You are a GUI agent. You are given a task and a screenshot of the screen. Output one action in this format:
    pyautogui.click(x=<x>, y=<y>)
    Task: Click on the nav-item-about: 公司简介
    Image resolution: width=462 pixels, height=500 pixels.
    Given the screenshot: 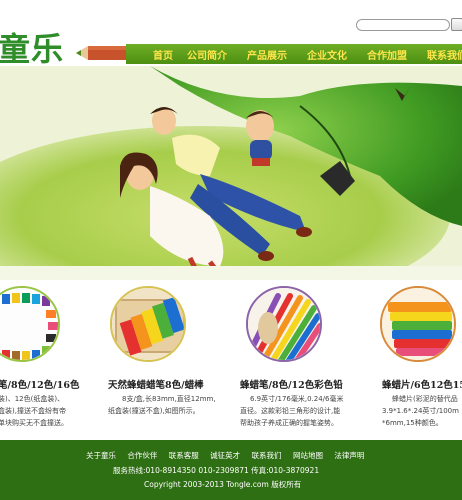 What is the action you would take?
    pyautogui.click(x=207, y=54)
    